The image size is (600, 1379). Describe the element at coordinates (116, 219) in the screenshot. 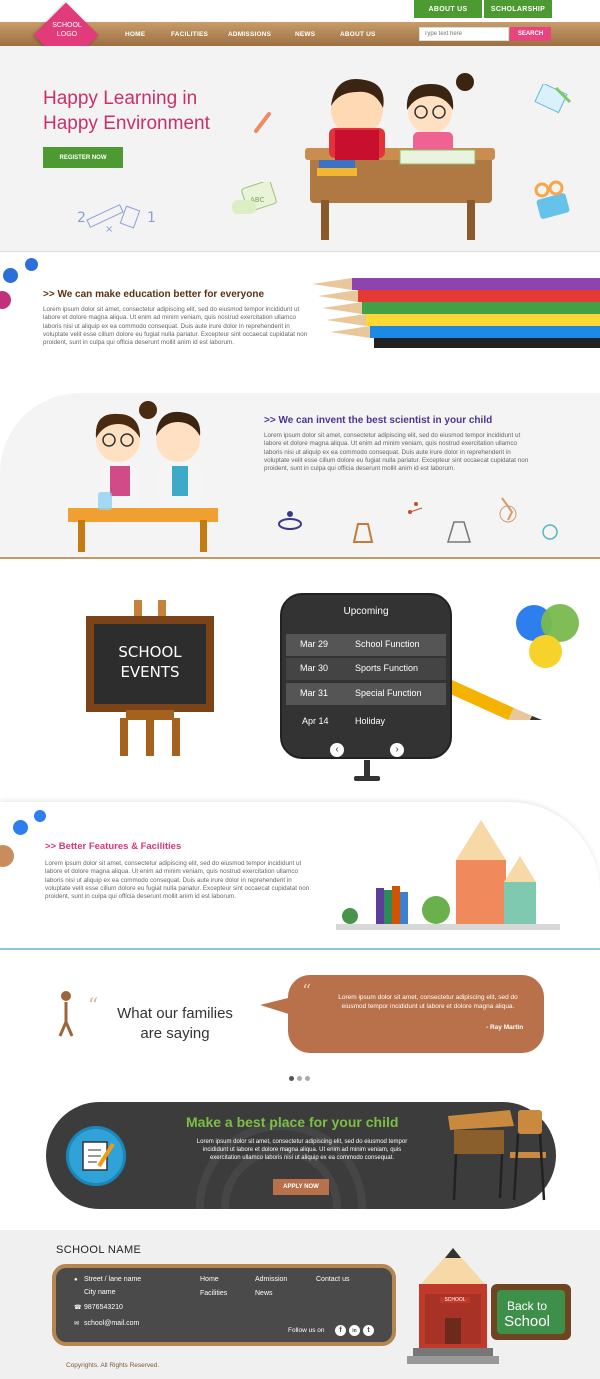

I see `math-doodle-icon: 2 × 1` at that location.